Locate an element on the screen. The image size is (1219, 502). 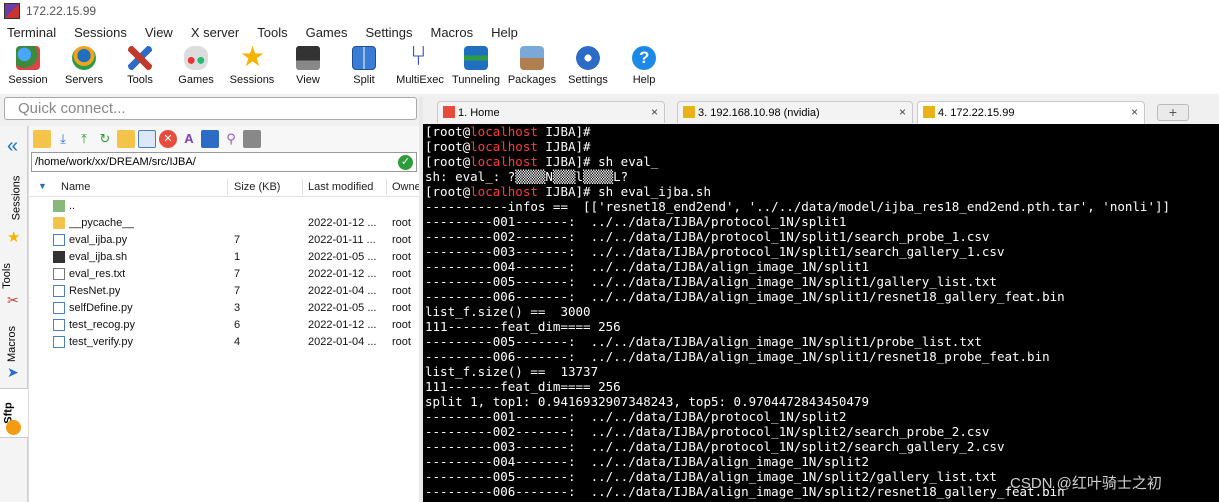
tunneling-icon is located at coordinates (476, 58).